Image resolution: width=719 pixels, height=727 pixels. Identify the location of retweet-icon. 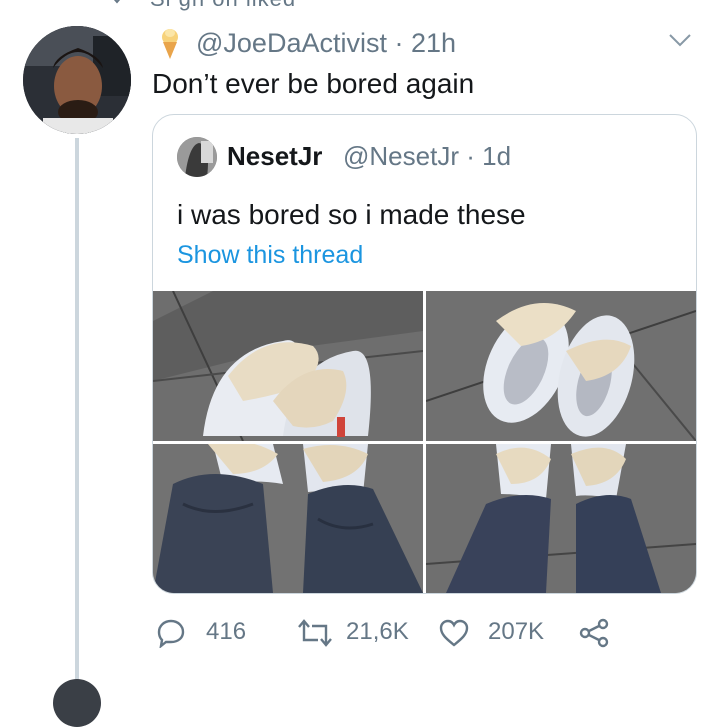
(315, 633).